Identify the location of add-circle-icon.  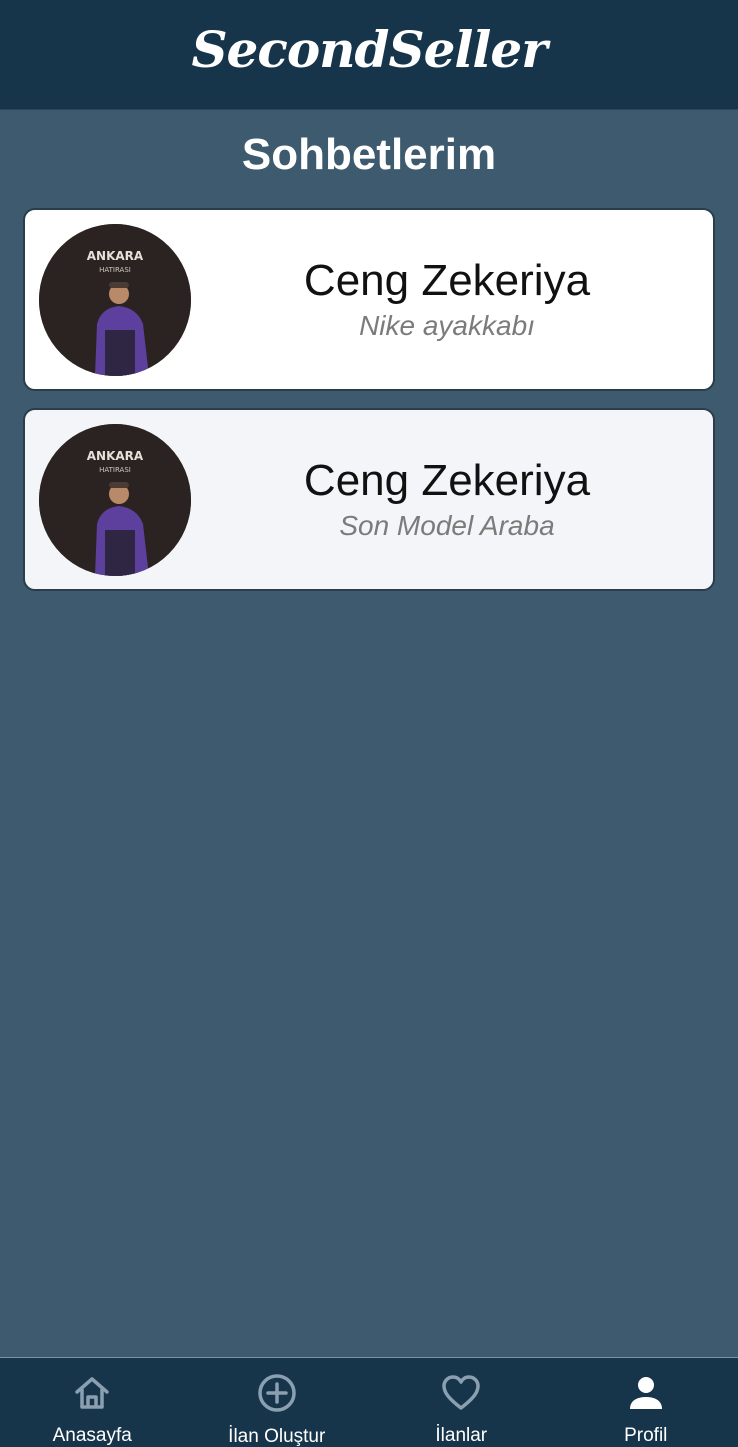
(277, 1393).